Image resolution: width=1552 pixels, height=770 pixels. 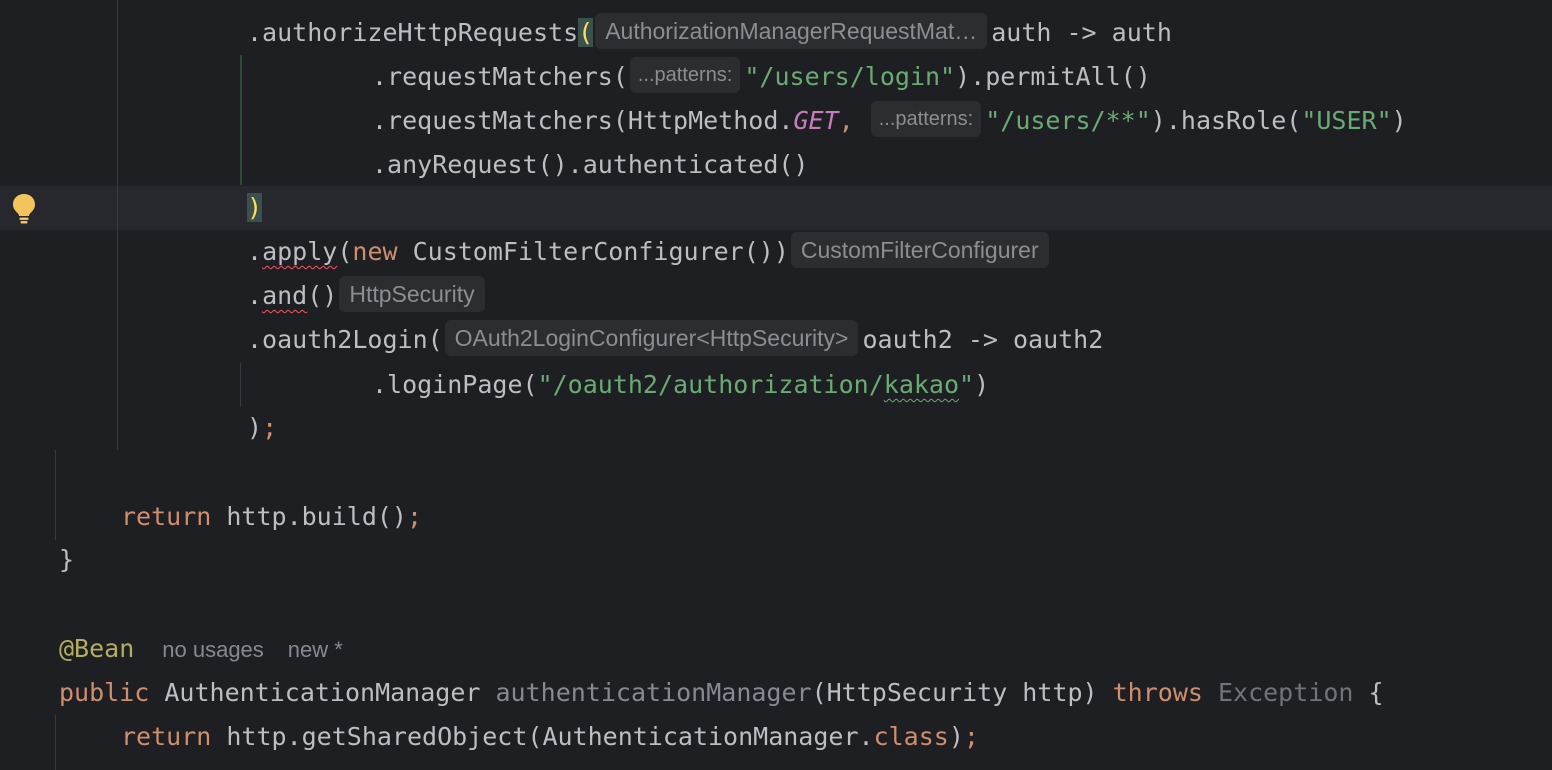 I want to click on deprecated-method: apply, so click(x=299, y=251).